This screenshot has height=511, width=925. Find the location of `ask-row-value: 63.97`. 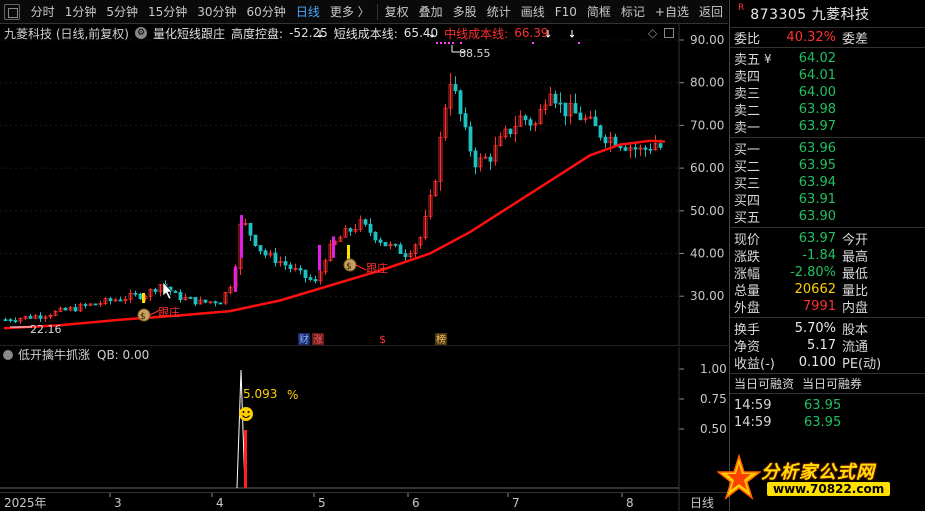

ask-row-value: 63.97 is located at coordinates (817, 126).